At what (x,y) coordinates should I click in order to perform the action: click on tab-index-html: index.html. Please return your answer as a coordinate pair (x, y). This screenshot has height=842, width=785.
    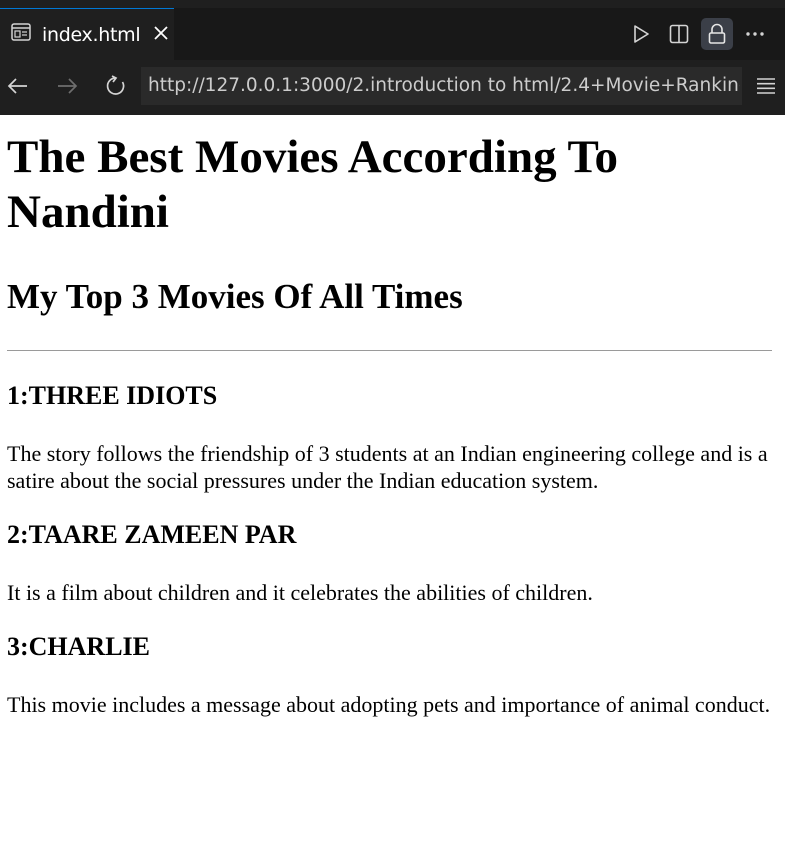
    Looking at the image, I should click on (87, 34).